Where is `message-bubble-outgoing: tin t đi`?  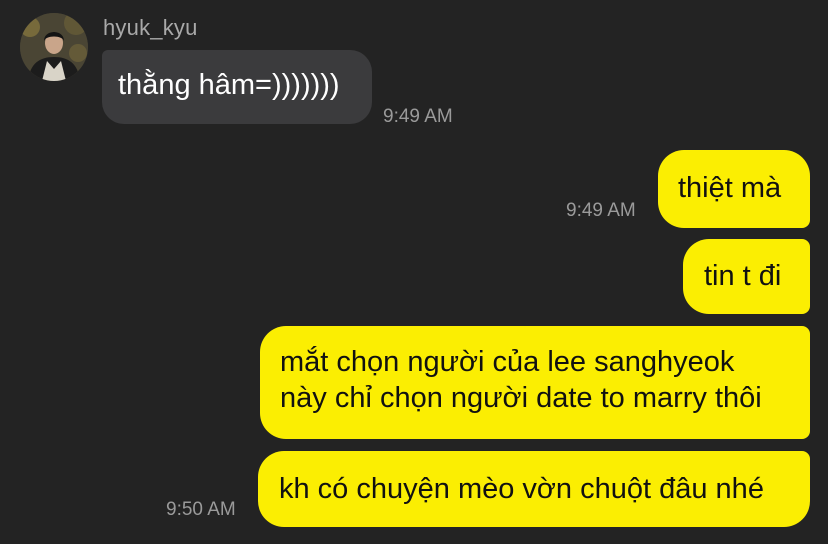 message-bubble-outgoing: tin t đi is located at coordinates (746, 276).